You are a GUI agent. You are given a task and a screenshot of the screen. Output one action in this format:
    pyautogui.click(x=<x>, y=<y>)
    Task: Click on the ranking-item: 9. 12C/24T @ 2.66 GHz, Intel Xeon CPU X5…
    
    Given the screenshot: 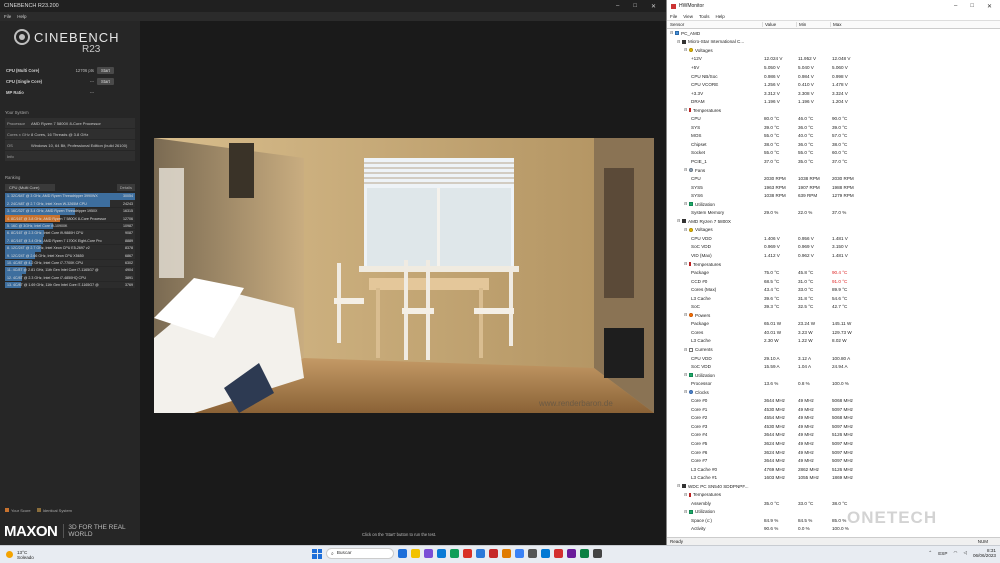 What is the action you would take?
    pyautogui.click(x=70, y=255)
    